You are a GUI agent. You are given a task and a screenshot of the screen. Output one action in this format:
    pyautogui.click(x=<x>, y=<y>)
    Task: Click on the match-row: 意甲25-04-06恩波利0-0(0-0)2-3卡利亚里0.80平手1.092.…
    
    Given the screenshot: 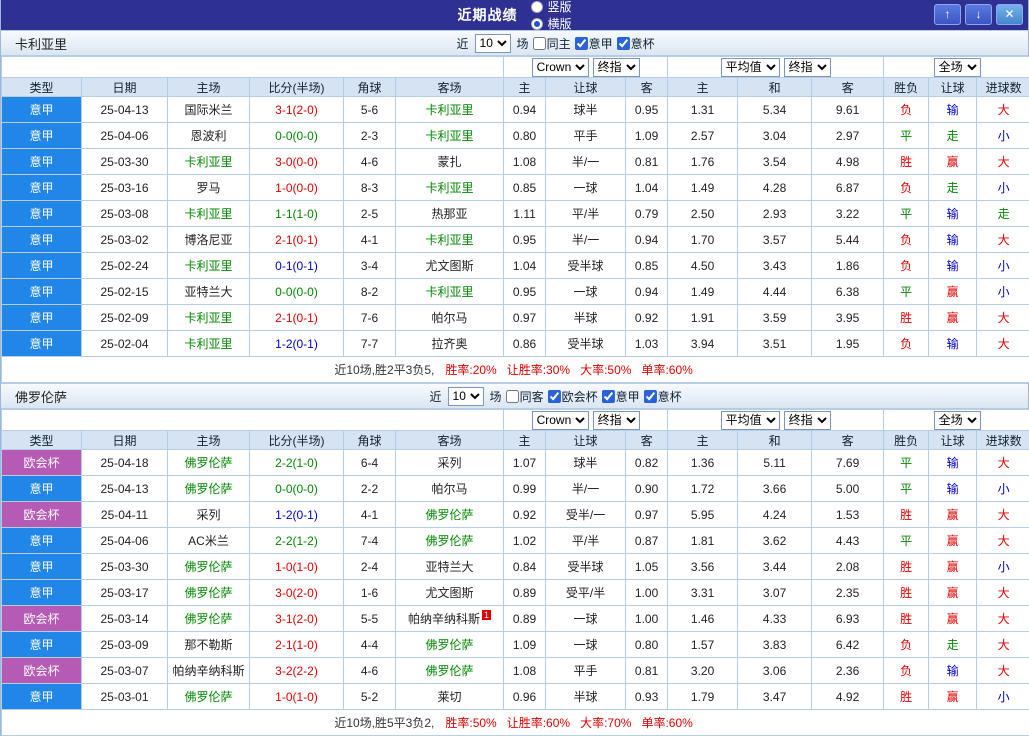 What is the action you would take?
    pyautogui.click(x=515, y=136)
    